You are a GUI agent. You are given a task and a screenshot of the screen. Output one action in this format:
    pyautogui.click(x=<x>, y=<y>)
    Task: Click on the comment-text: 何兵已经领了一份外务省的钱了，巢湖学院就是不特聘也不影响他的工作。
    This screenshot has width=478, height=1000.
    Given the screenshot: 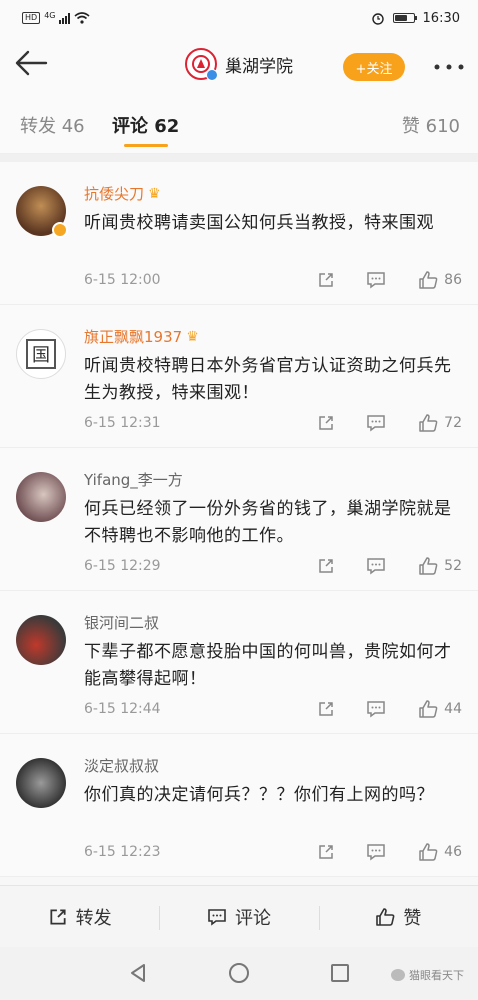 What is the action you would take?
    pyautogui.click(x=268, y=522)
    